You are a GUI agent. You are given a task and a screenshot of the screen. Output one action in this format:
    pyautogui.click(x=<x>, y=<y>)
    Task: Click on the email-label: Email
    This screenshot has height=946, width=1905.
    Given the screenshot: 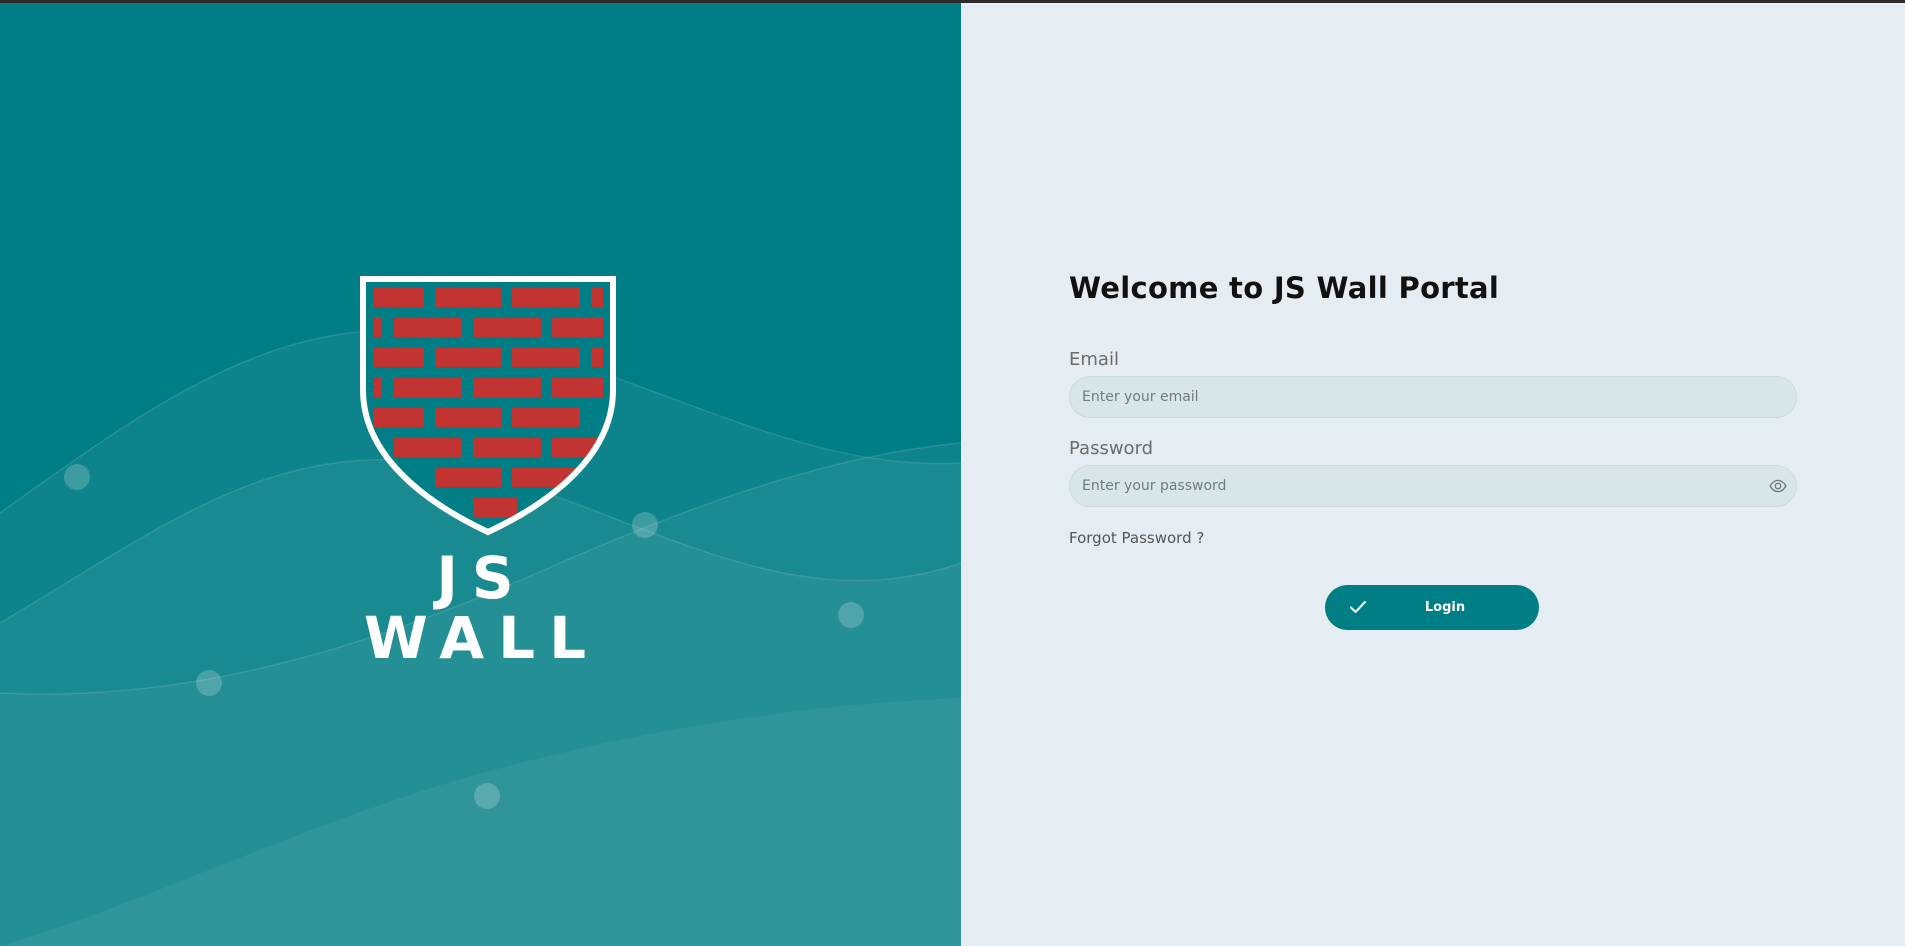 What is the action you would take?
    pyautogui.click(x=1094, y=359)
    